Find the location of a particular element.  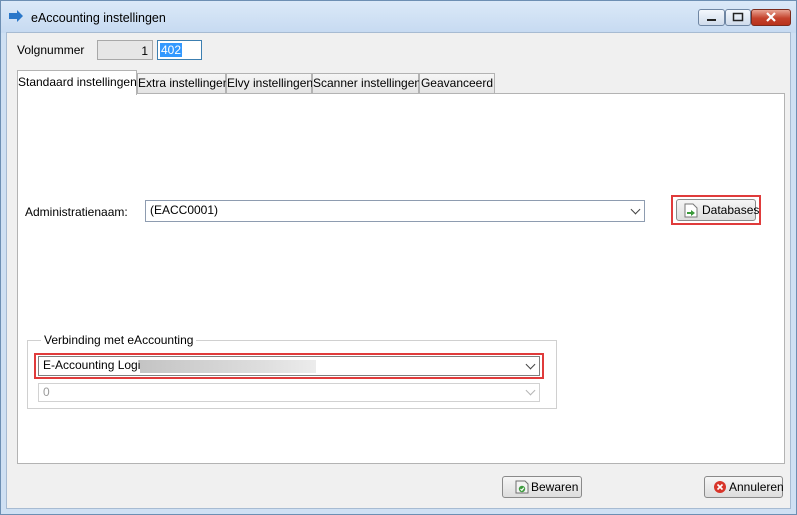

cancel-button: Annuleren is located at coordinates (744, 487).